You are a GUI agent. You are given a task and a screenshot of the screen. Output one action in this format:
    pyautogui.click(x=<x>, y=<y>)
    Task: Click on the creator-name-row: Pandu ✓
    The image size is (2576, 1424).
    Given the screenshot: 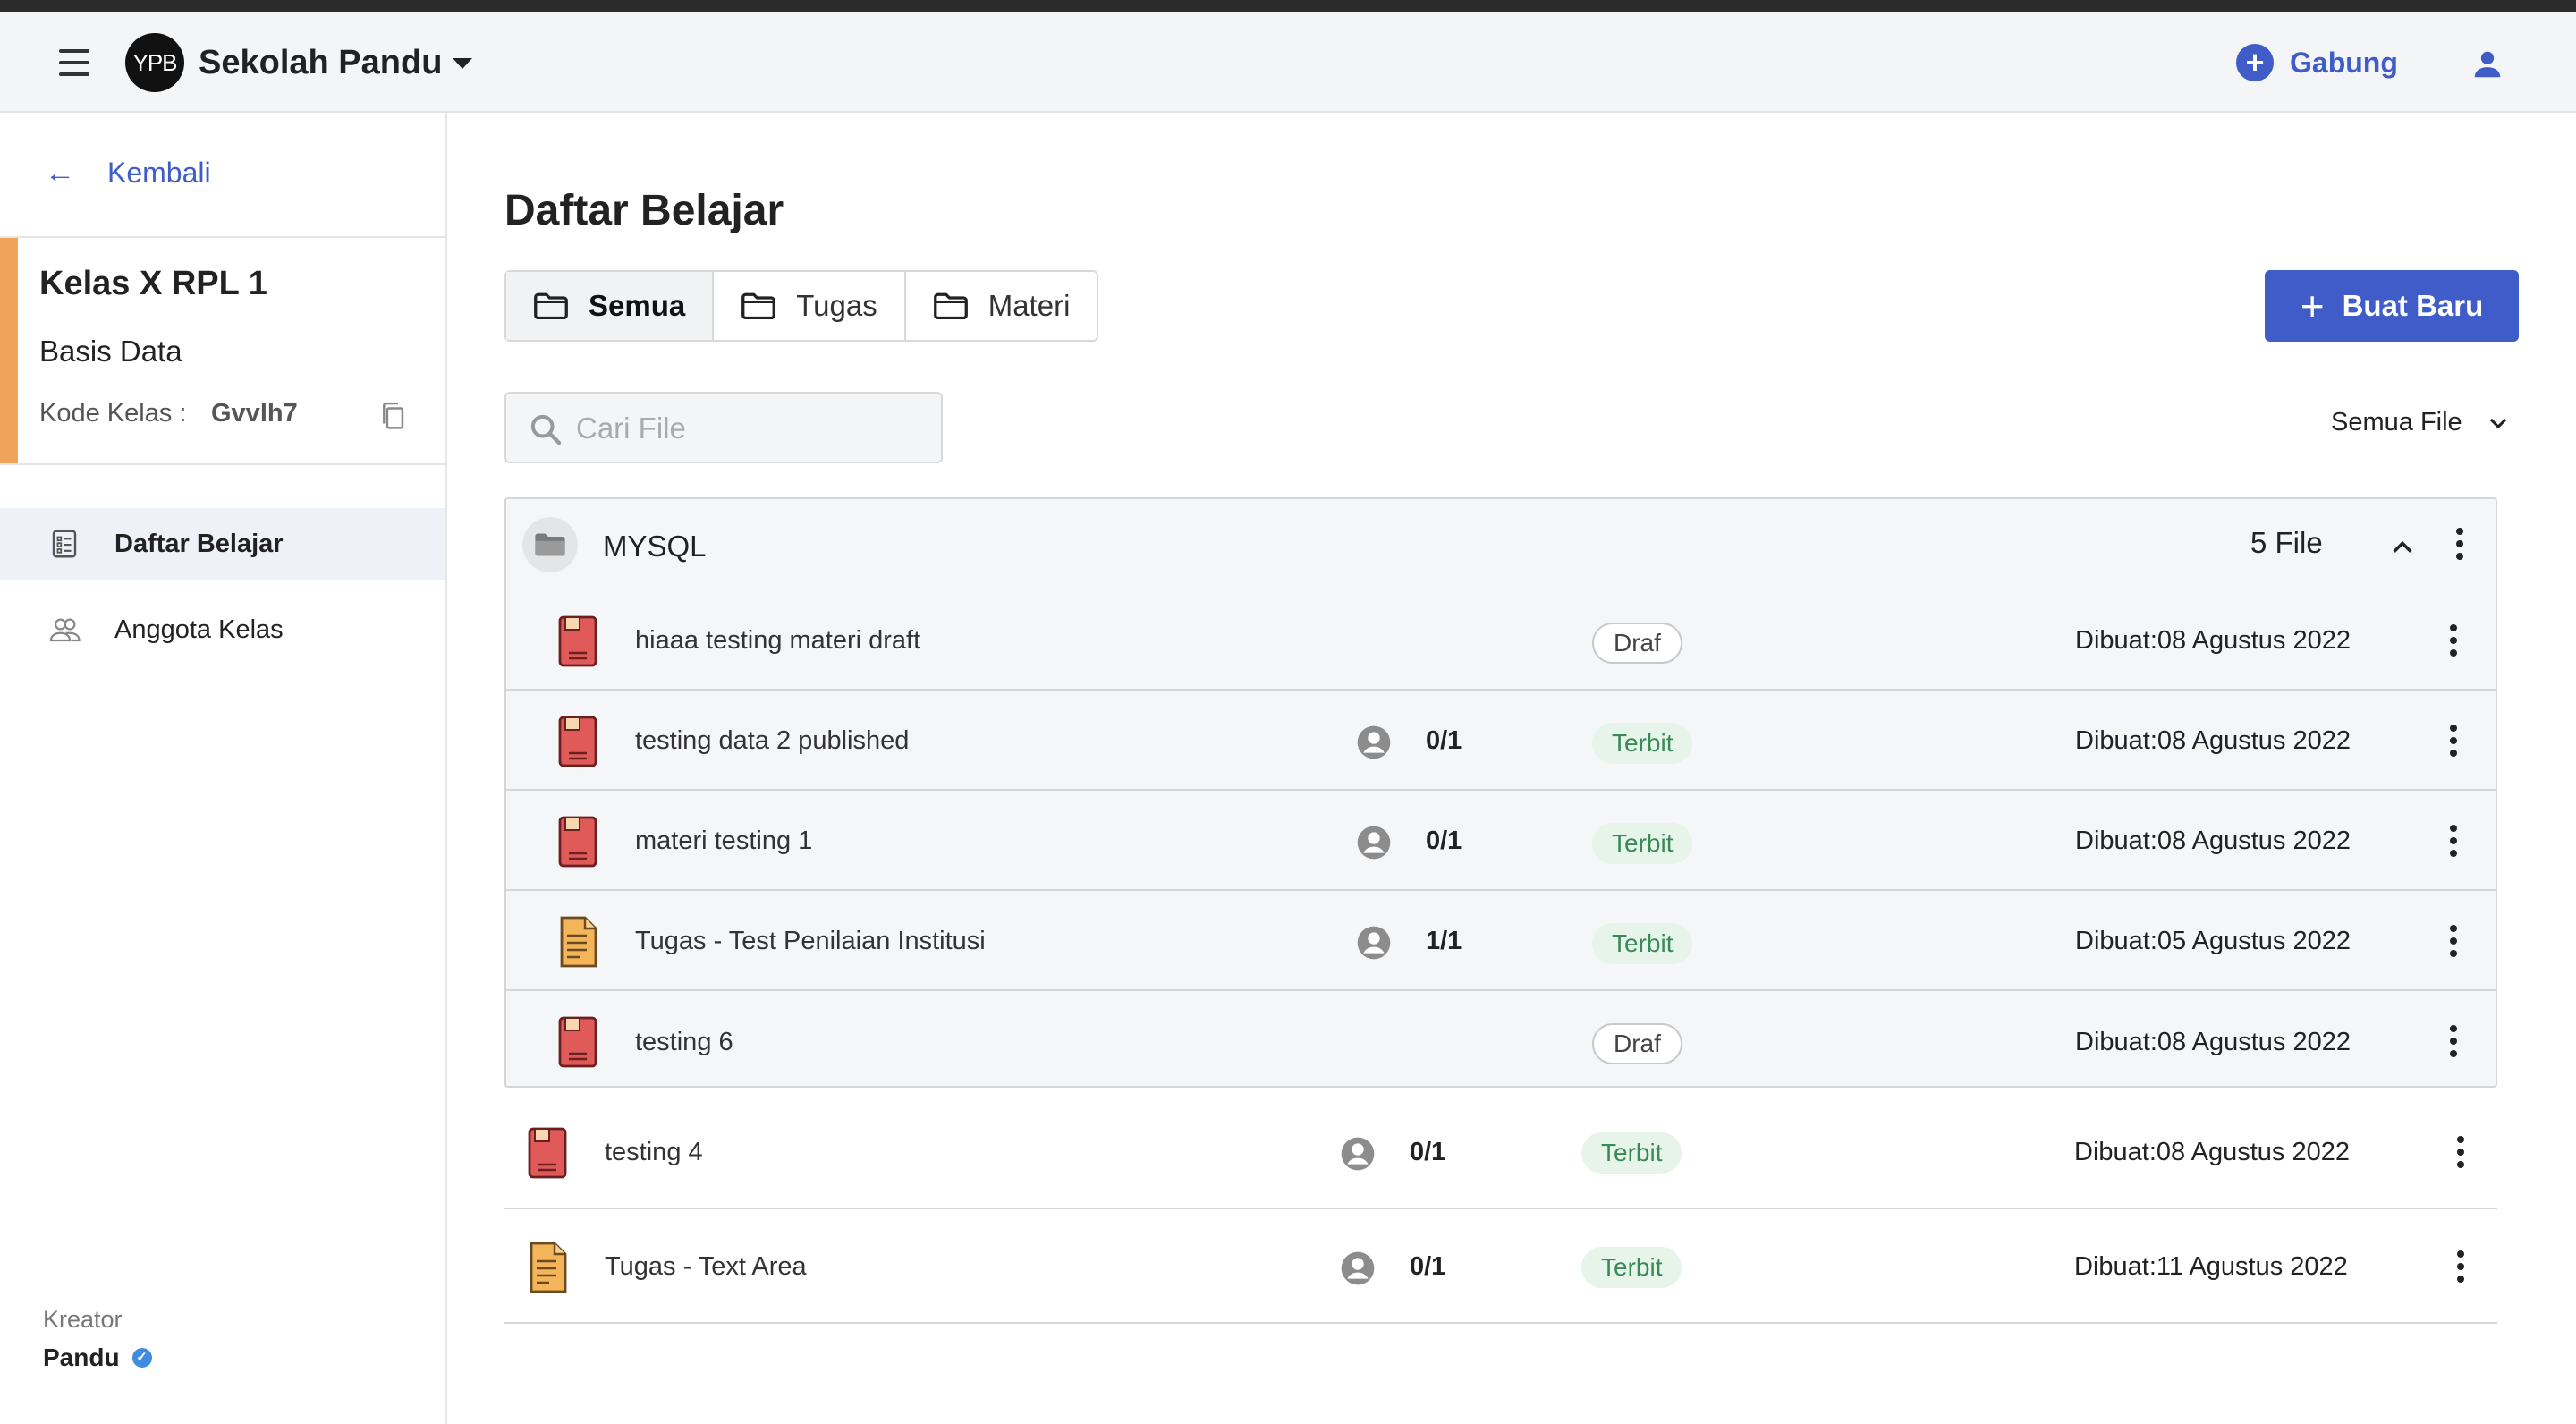 What is the action you would take?
    pyautogui.click(x=97, y=1357)
    